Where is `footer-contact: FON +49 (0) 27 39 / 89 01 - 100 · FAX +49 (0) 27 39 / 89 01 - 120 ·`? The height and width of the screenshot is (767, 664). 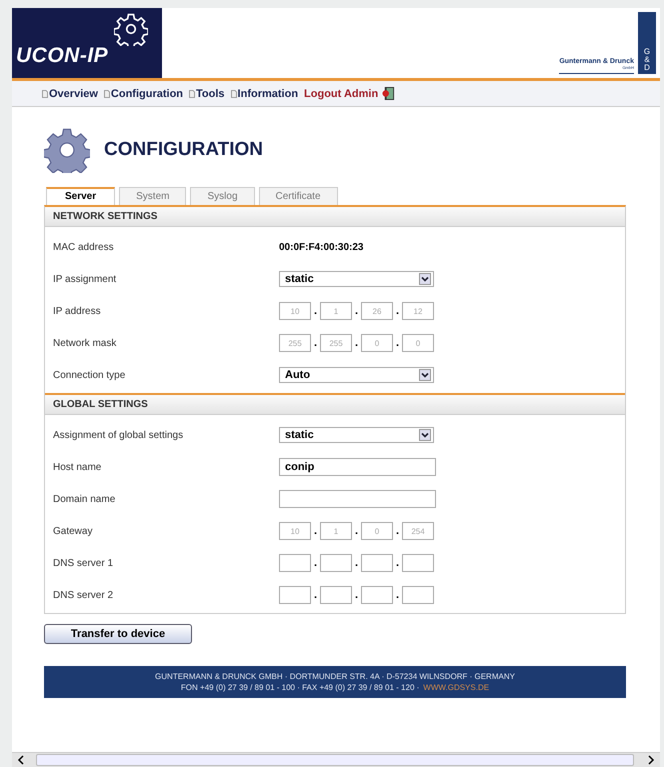
footer-contact: FON +49 (0) 27 39 / 89 01 - 100 · FAX +49 (0) 27 39 / 89 01 - 120 · is located at coordinates (300, 687).